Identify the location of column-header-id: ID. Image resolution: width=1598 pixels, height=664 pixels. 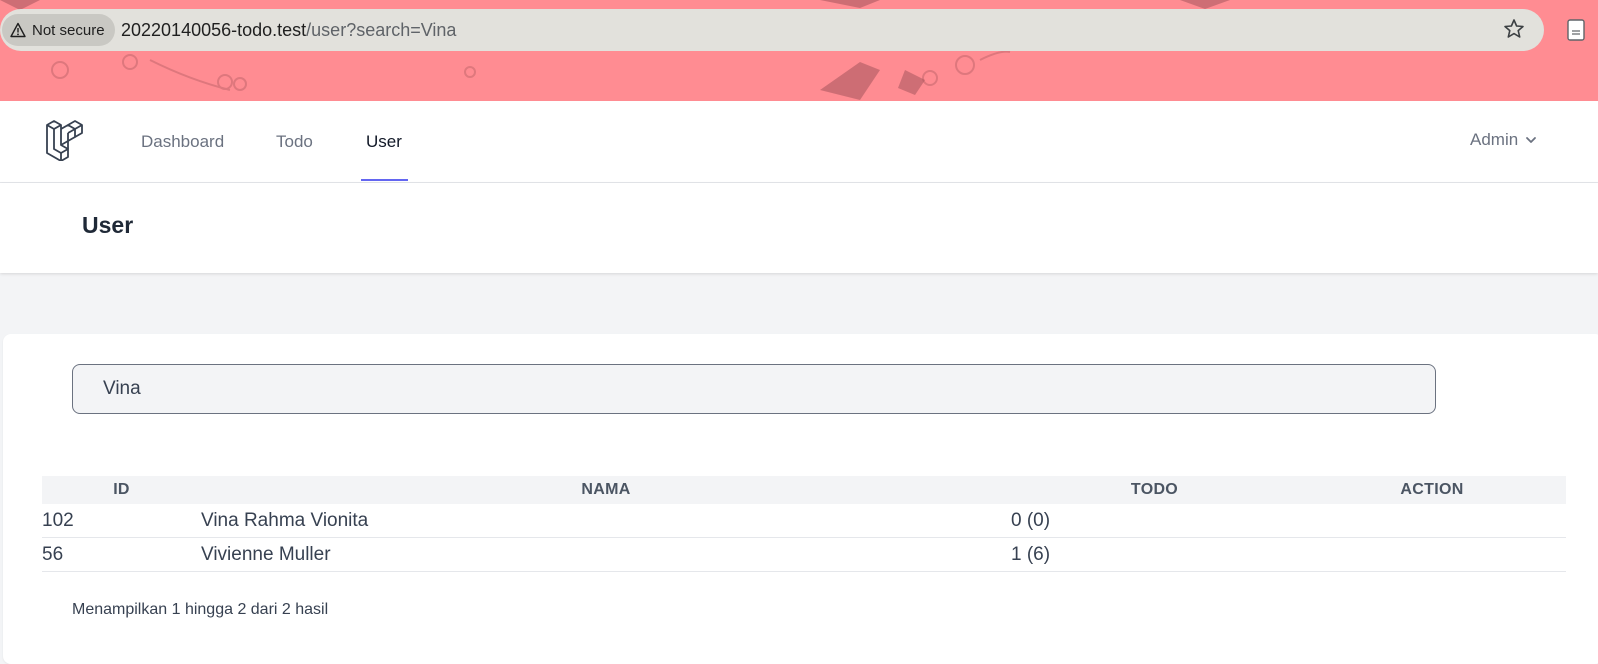
(121, 489).